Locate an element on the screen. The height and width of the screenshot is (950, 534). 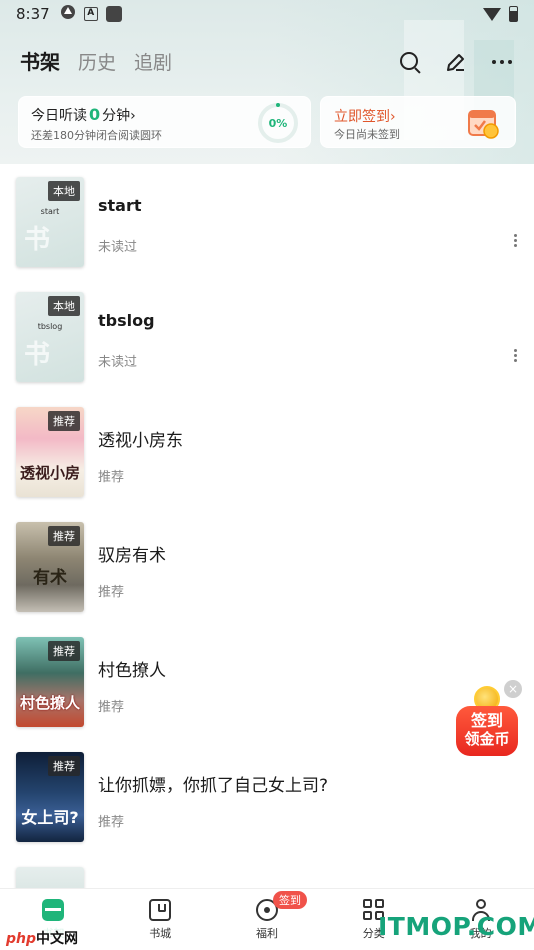
calendar-coin-icon is located at coordinates (483, 123).